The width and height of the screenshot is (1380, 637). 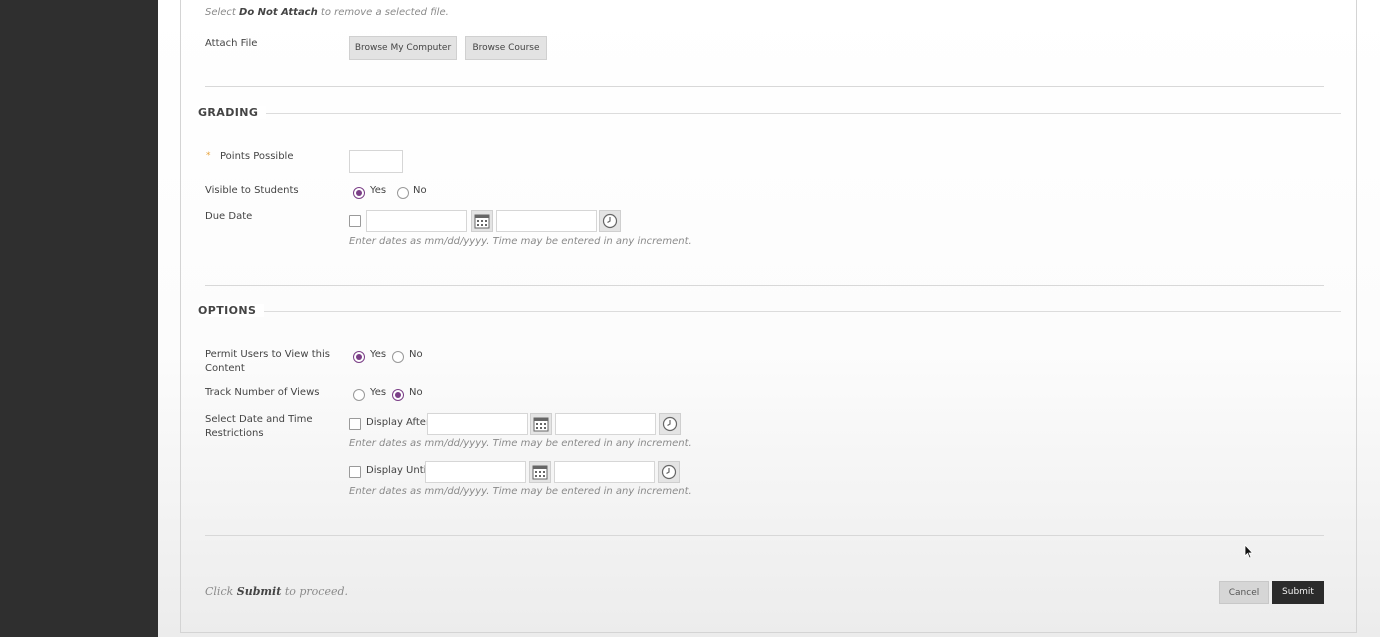 I want to click on browse-my-computer-button: Browse My Computer, so click(x=403, y=48).